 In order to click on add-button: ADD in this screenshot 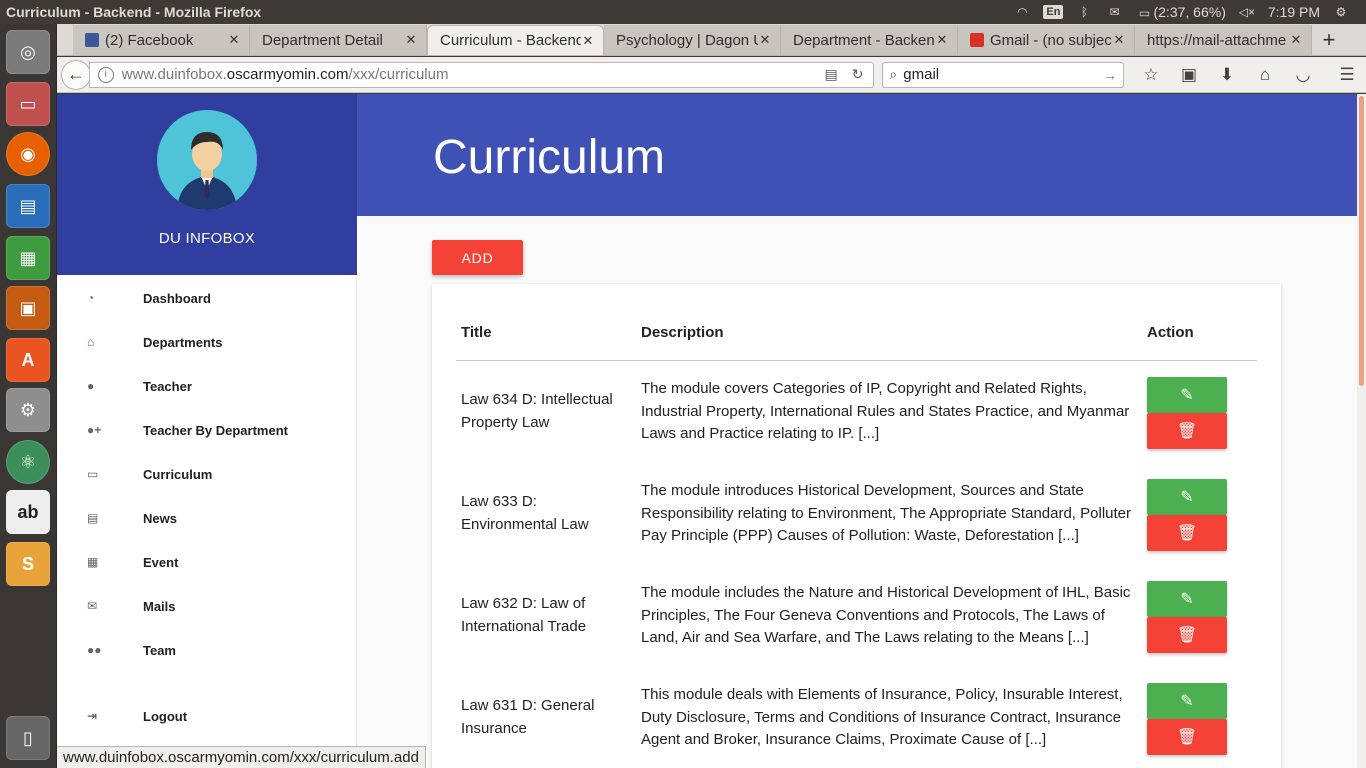, I will do `click(477, 257)`.